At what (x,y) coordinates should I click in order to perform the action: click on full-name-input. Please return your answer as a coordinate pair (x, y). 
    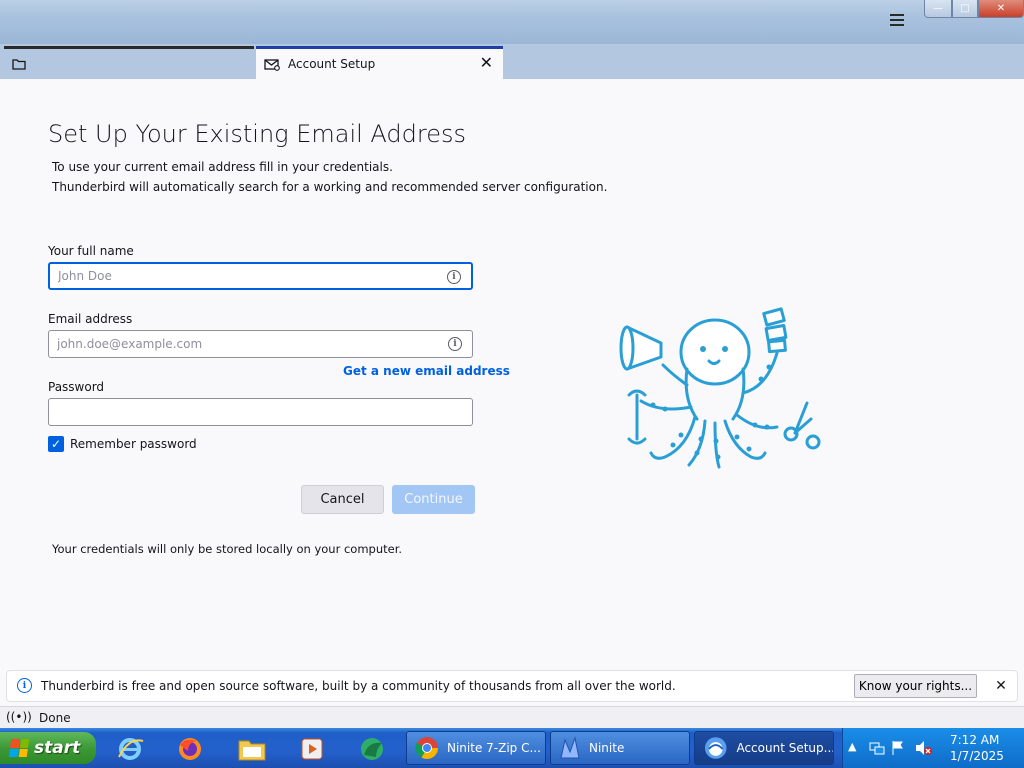
    Looking at the image, I should click on (248, 276).